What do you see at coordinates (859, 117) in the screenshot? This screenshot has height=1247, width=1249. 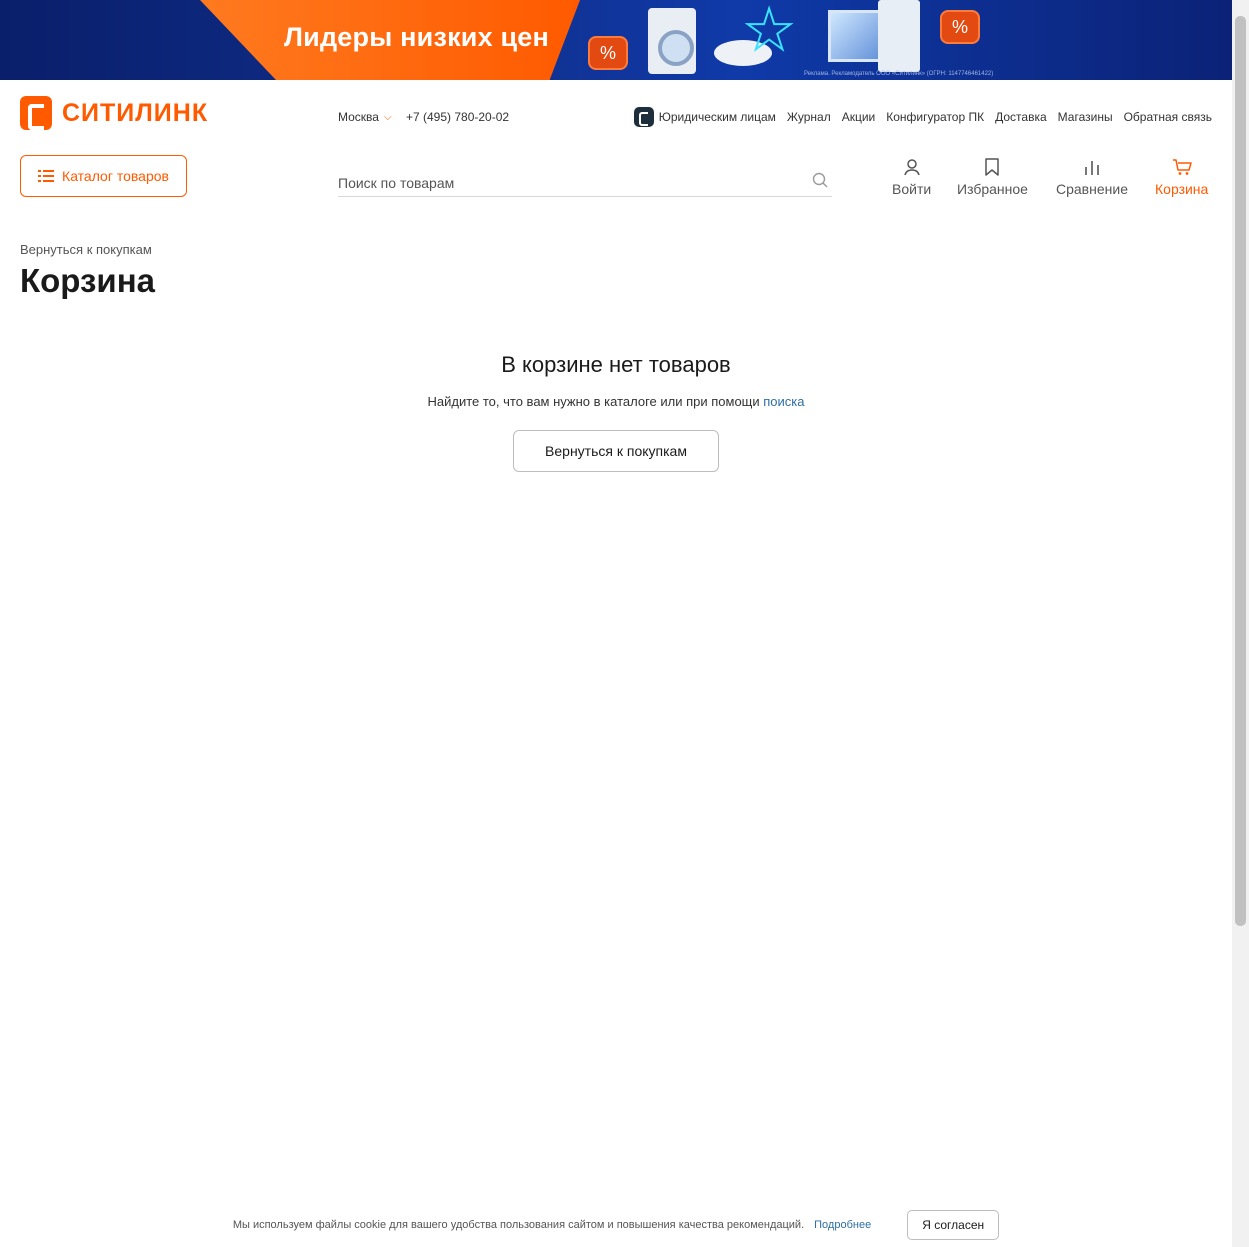 I see `nav-item-promotions: Акции` at bounding box center [859, 117].